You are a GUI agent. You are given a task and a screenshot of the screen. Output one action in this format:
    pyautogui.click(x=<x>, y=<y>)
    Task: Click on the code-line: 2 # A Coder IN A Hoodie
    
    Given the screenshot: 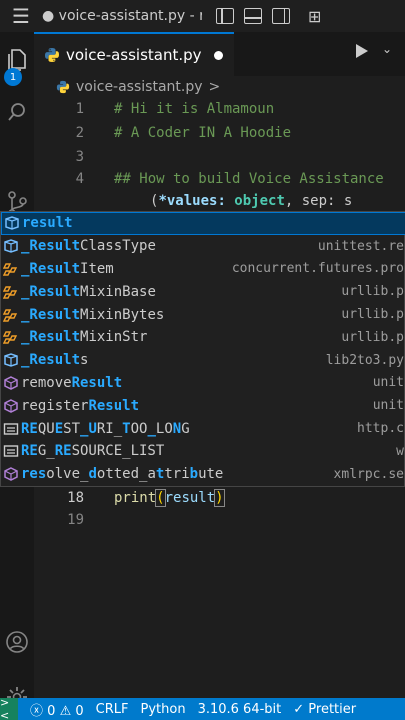 What is the action you would take?
    pyautogui.click(x=219, y=133)
    